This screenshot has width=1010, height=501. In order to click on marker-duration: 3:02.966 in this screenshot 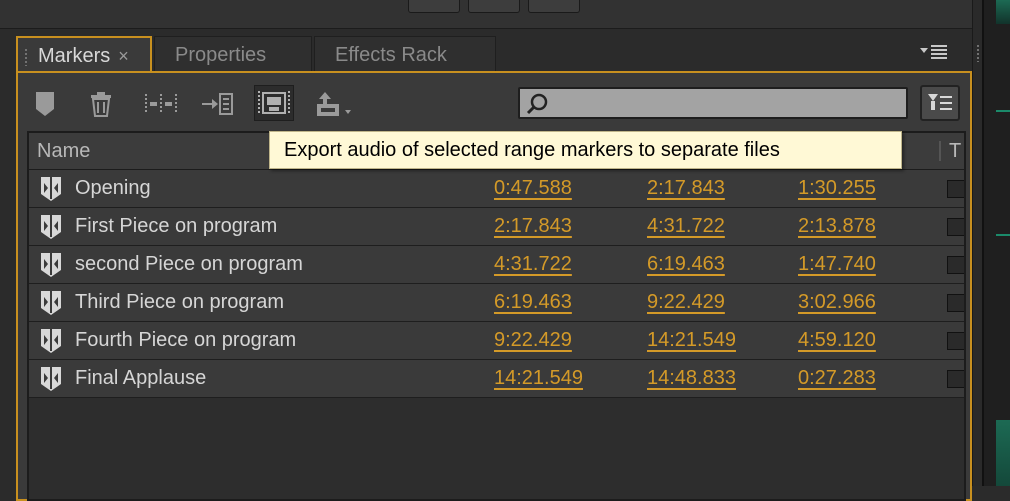, I will do `click(837, 302)`.